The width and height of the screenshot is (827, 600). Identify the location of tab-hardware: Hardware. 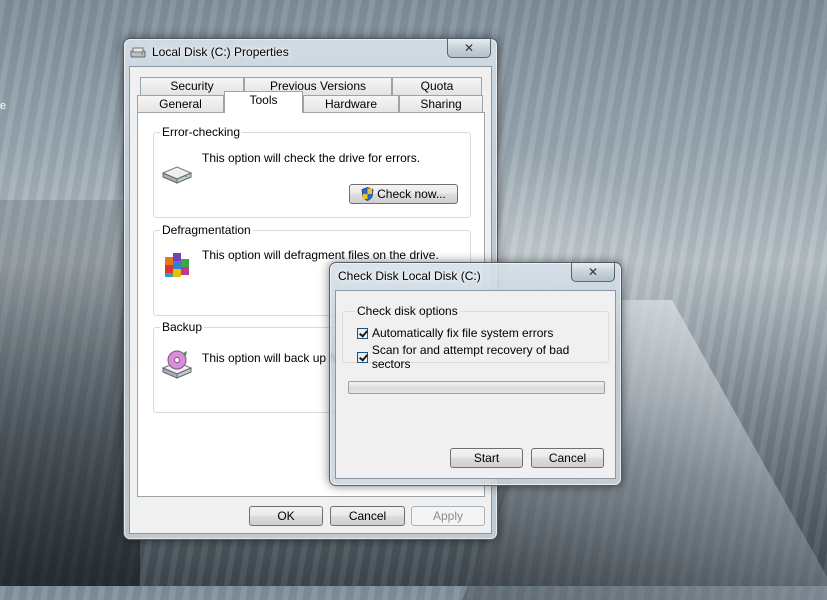
(351, 104).